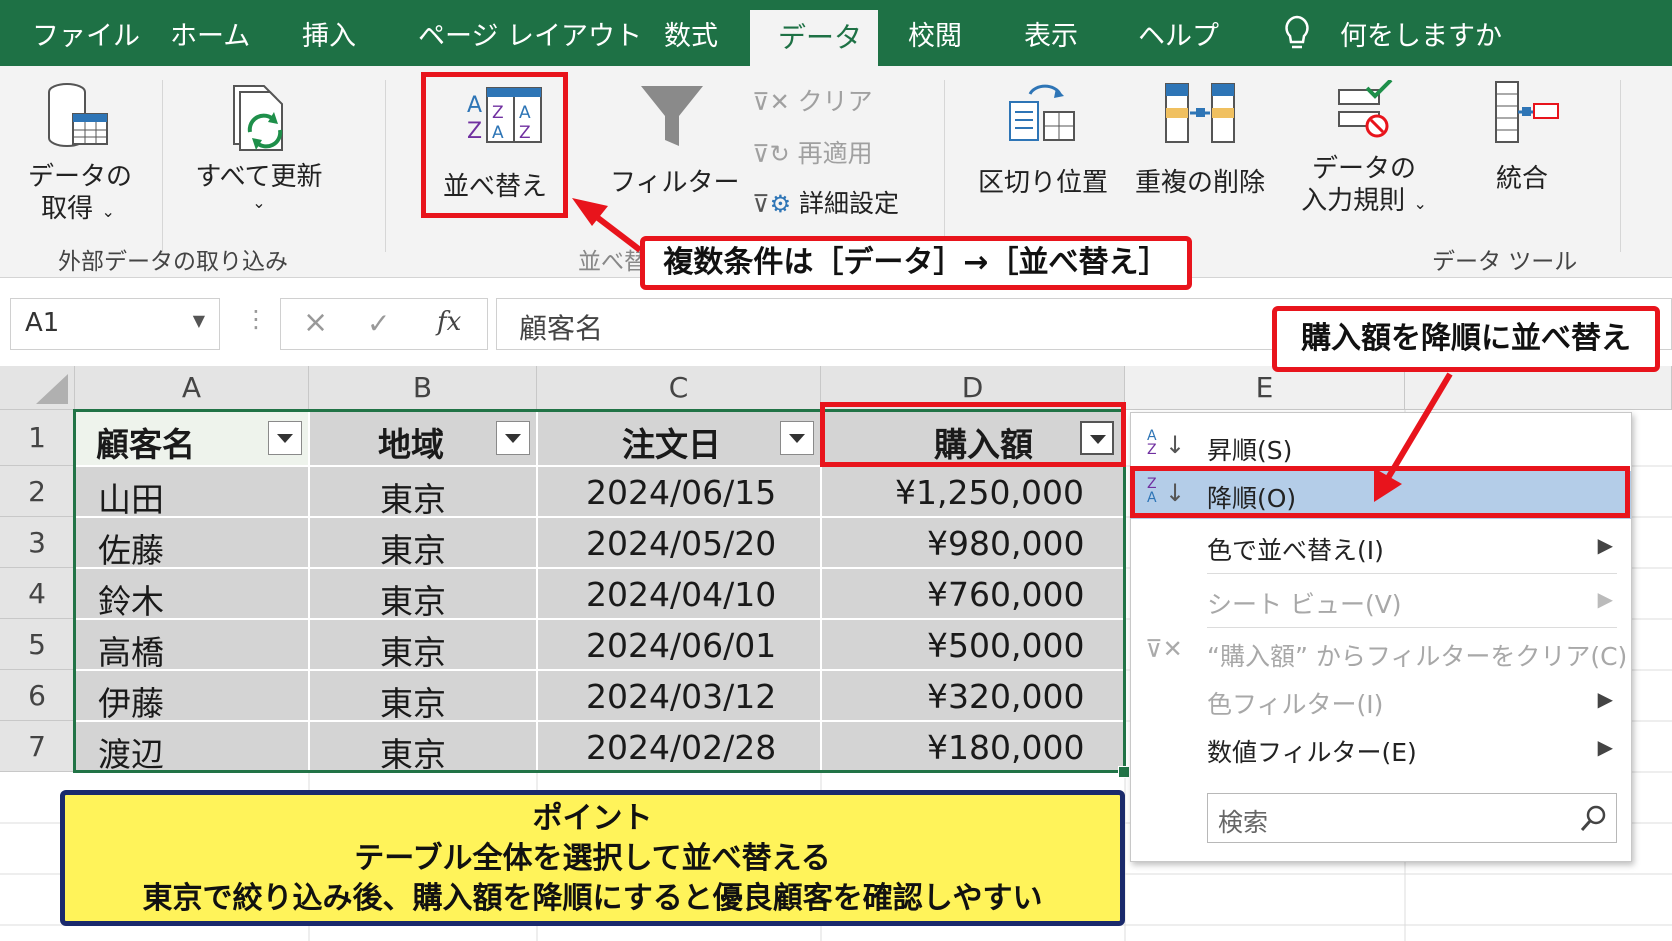  I want to click on cell-customer: 伊藤, so click(131, 701).